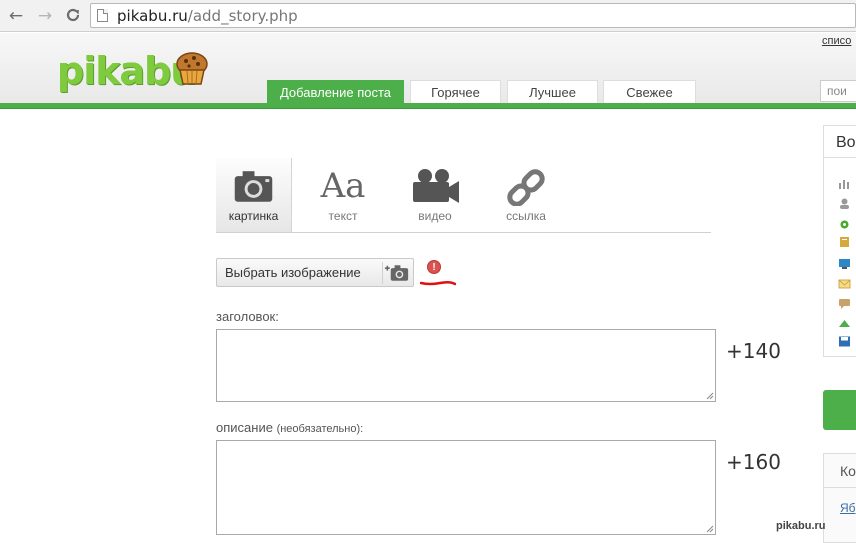 The image size is (856, 543). Describe the element at coordinates (844, 263) in the screenshot. I see `monitor-icon` at that location.